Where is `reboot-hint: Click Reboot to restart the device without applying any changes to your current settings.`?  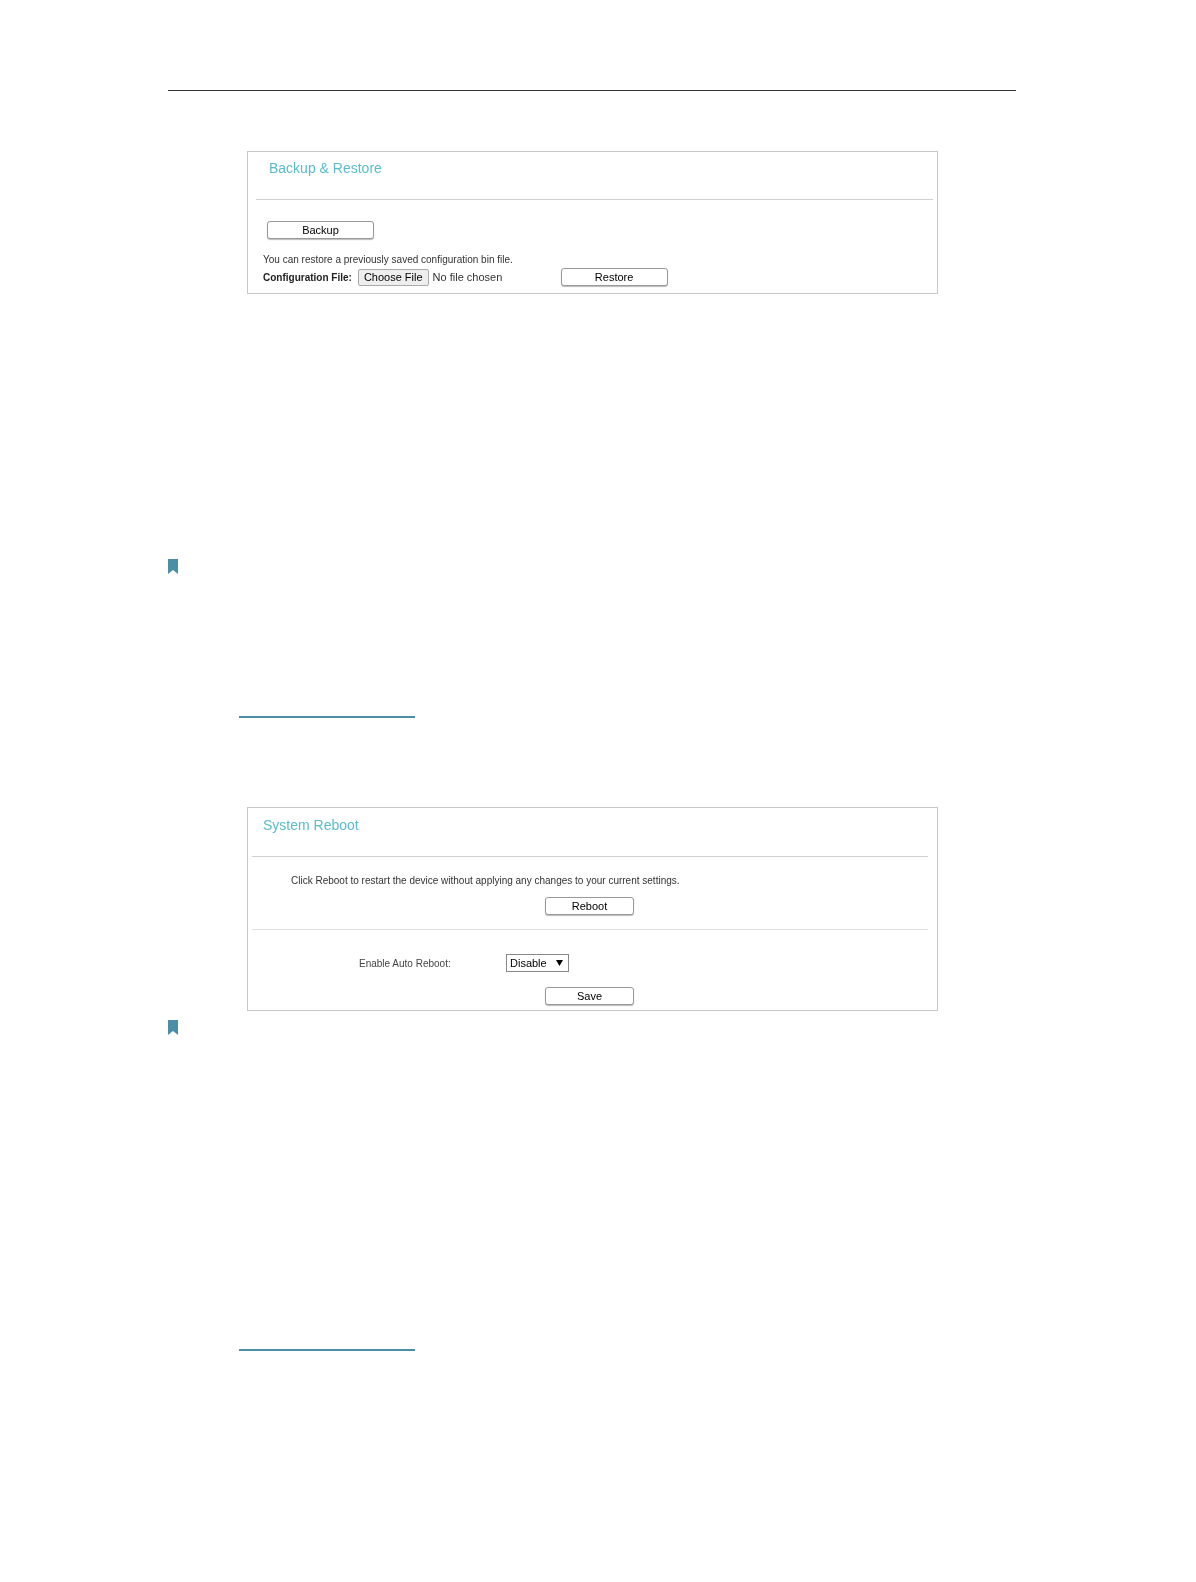 reboot-hint: Click Reboot to restart the device without applying any changes to your current settings. is located at coordinates (485, 880).